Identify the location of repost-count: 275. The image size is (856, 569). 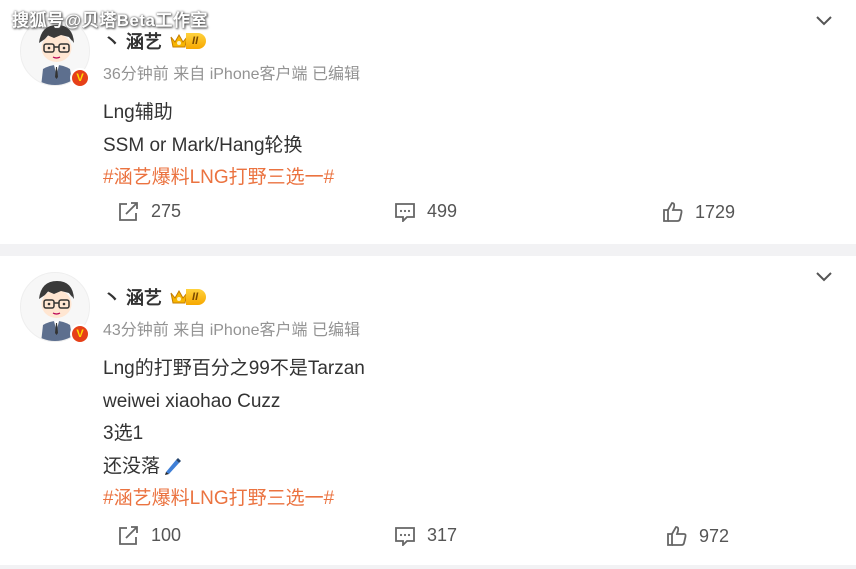
(166, 211).